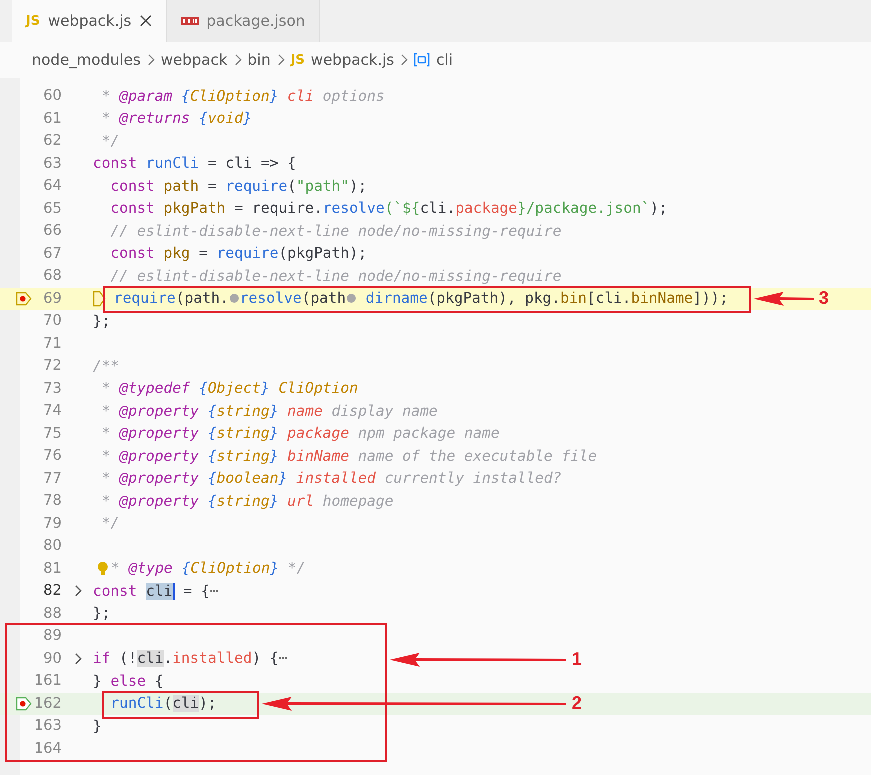  What do you see at coordinates (52, 456) in the screenshot?
I see `line-number: 76` at bounding box center [52, 456].